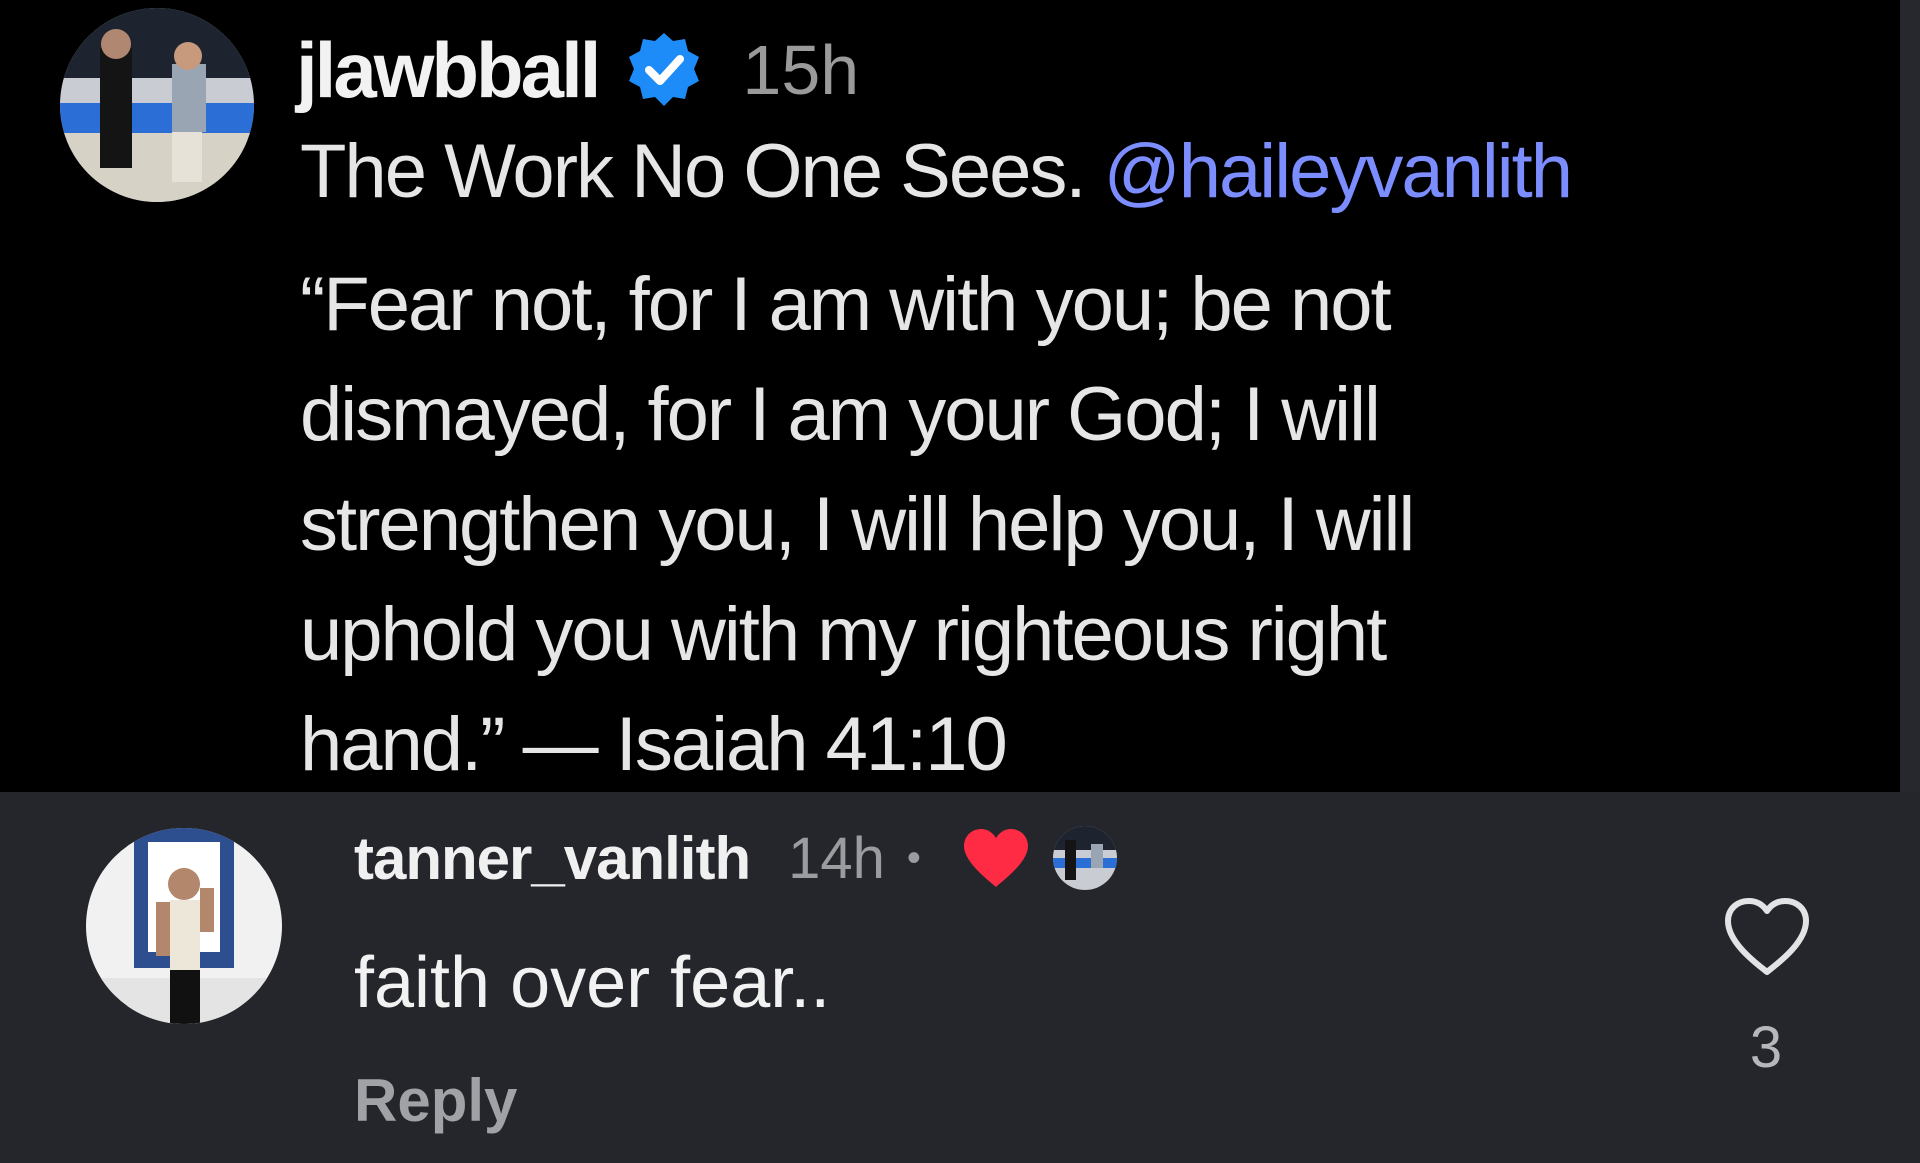 The image size is (1920, 1163). Describe the element at coordinates (843, 634) in the screenshot. I see `post-body-line: uphold you with my righteous right` at that location.